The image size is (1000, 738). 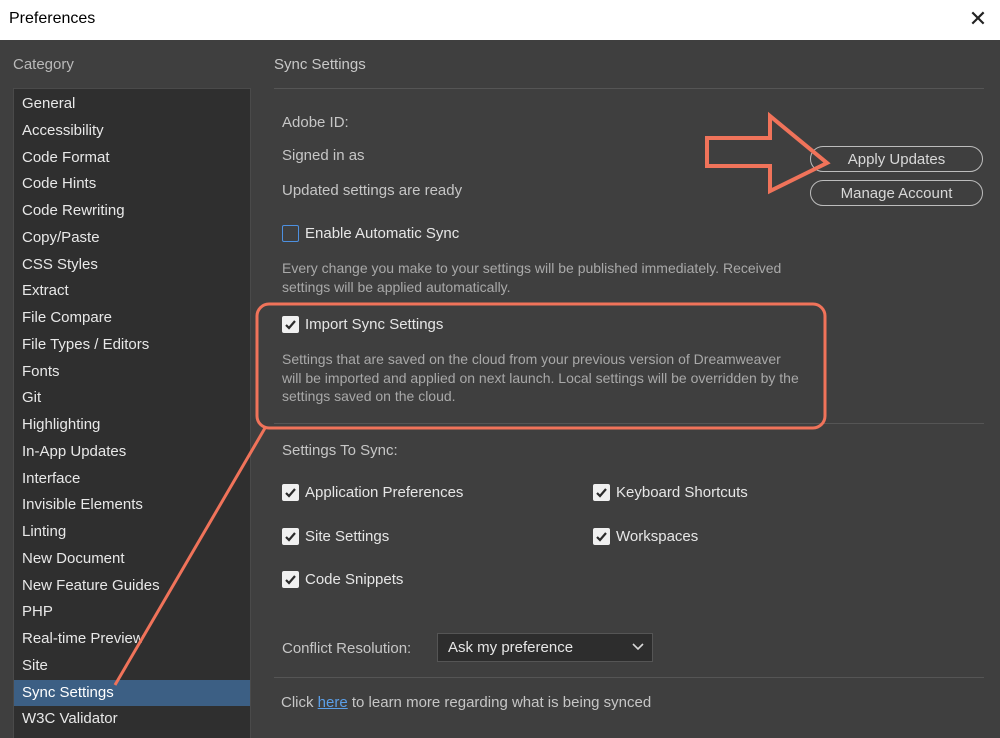 I want to click on learn-more-link: here, so click(x=333, y=702).